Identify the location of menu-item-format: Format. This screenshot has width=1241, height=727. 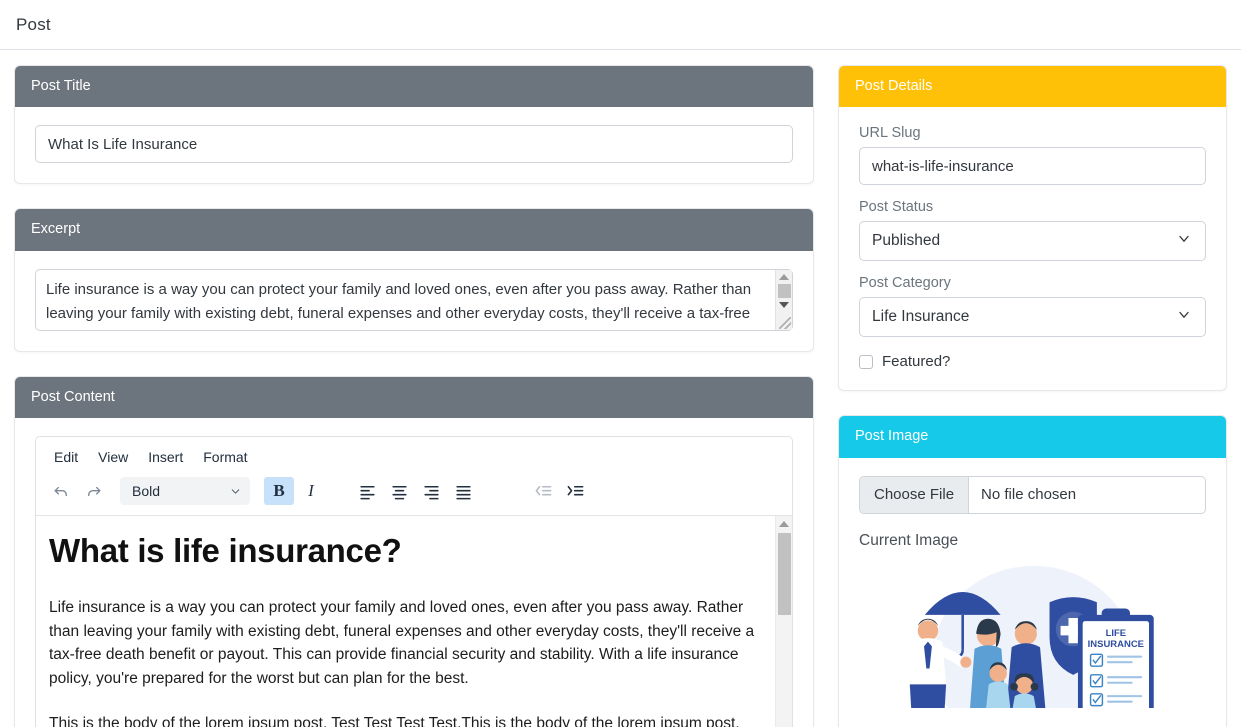
(225, 457).